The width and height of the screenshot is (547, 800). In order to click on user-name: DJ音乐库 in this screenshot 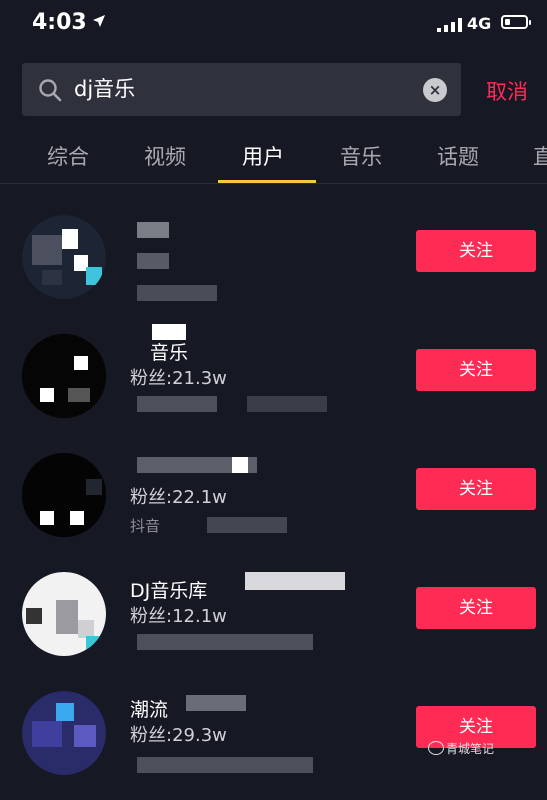, I will do `click(169, 591)`.